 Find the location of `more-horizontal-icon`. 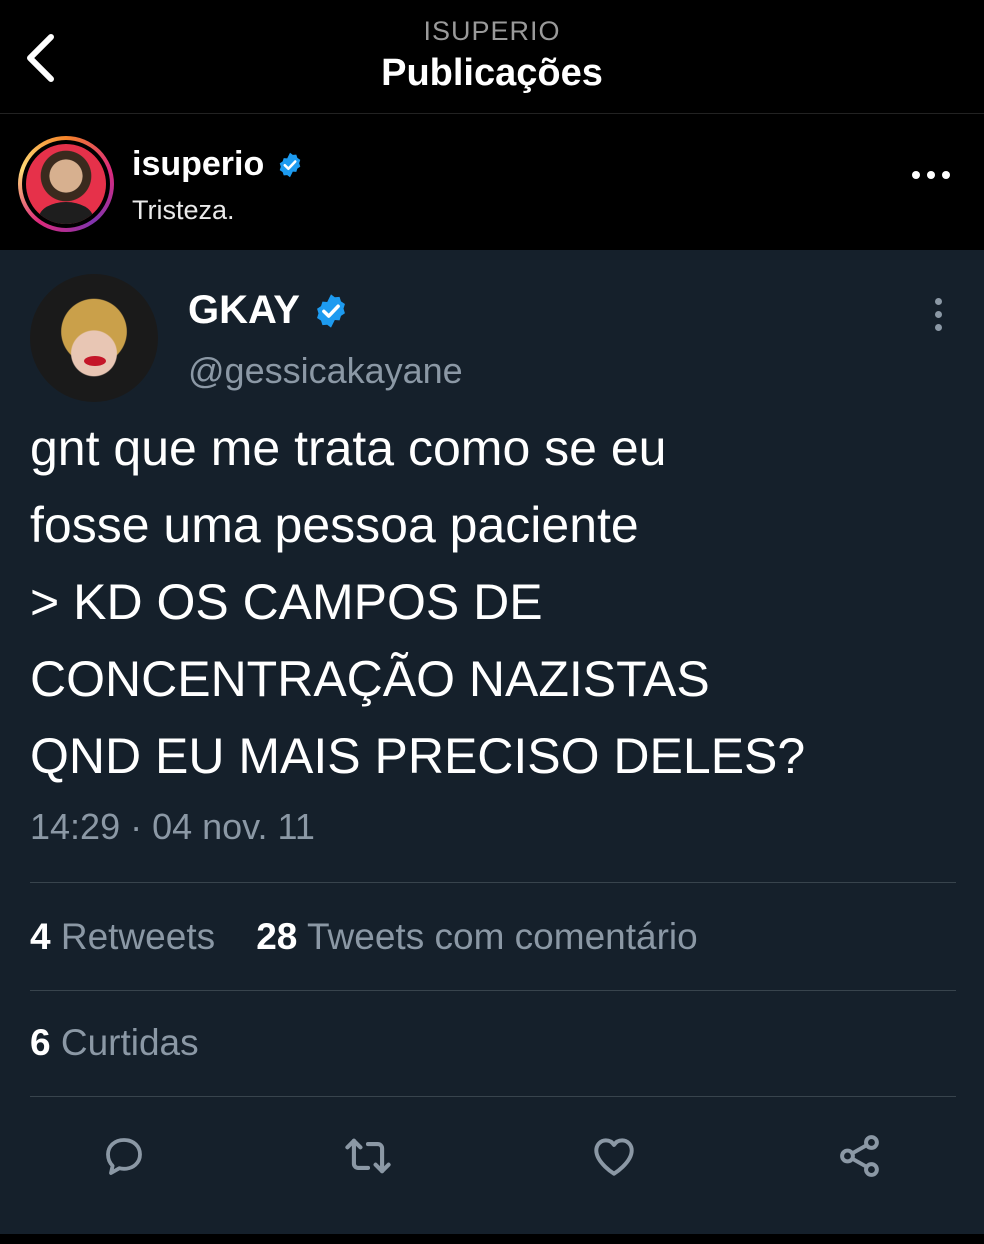

more-horizontal-icon is located at coordinates (916, 175).